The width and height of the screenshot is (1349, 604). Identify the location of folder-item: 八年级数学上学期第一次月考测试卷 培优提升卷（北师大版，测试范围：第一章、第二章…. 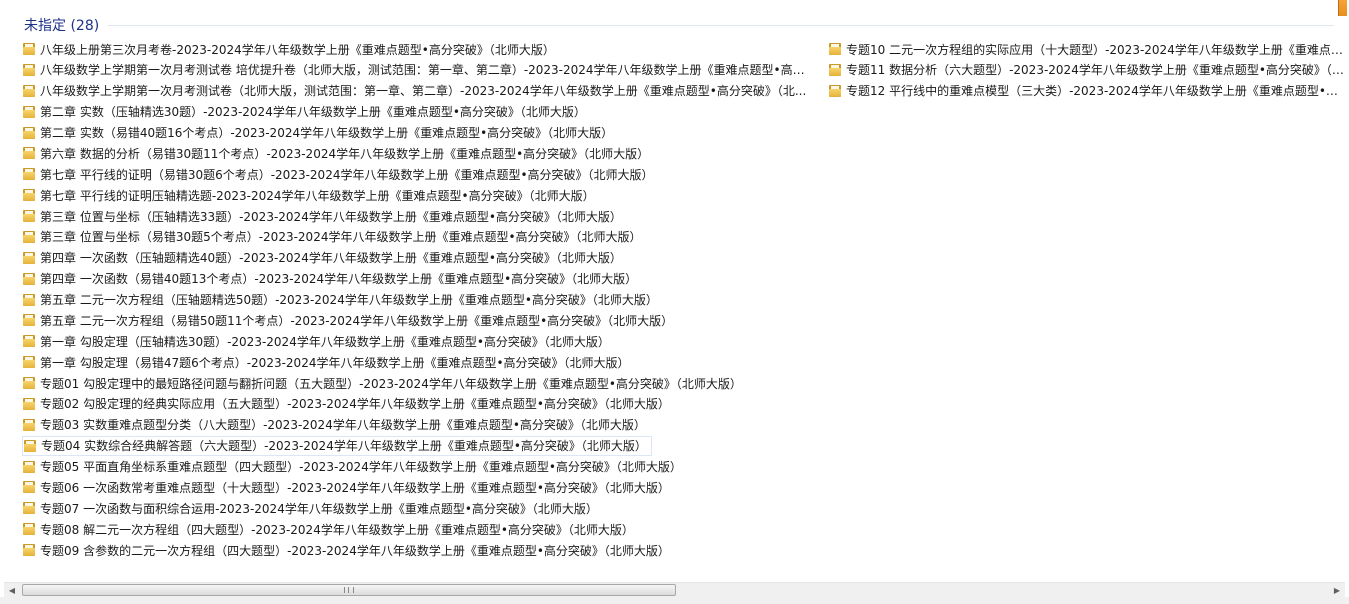
(418, 70).